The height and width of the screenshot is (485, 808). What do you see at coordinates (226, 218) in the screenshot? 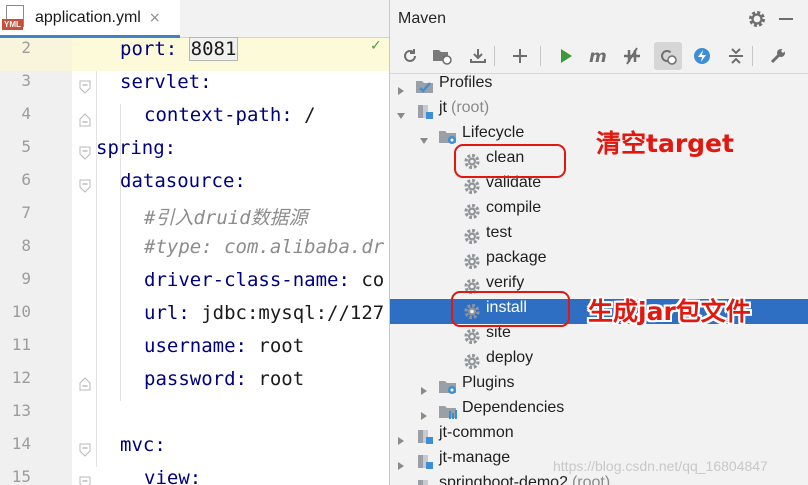
I see `code-text: #引入druid数据源` at bounding box center [226, 218].